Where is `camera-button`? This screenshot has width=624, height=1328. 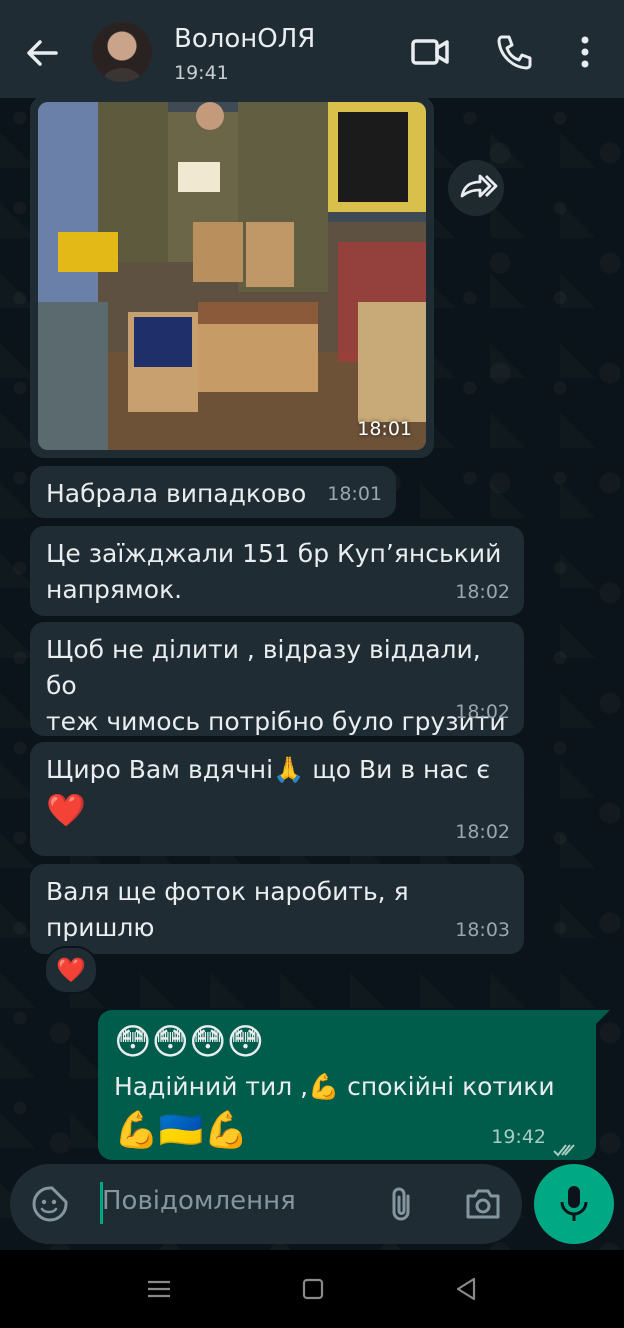
camera-button is located at coordinates (483, 1206).